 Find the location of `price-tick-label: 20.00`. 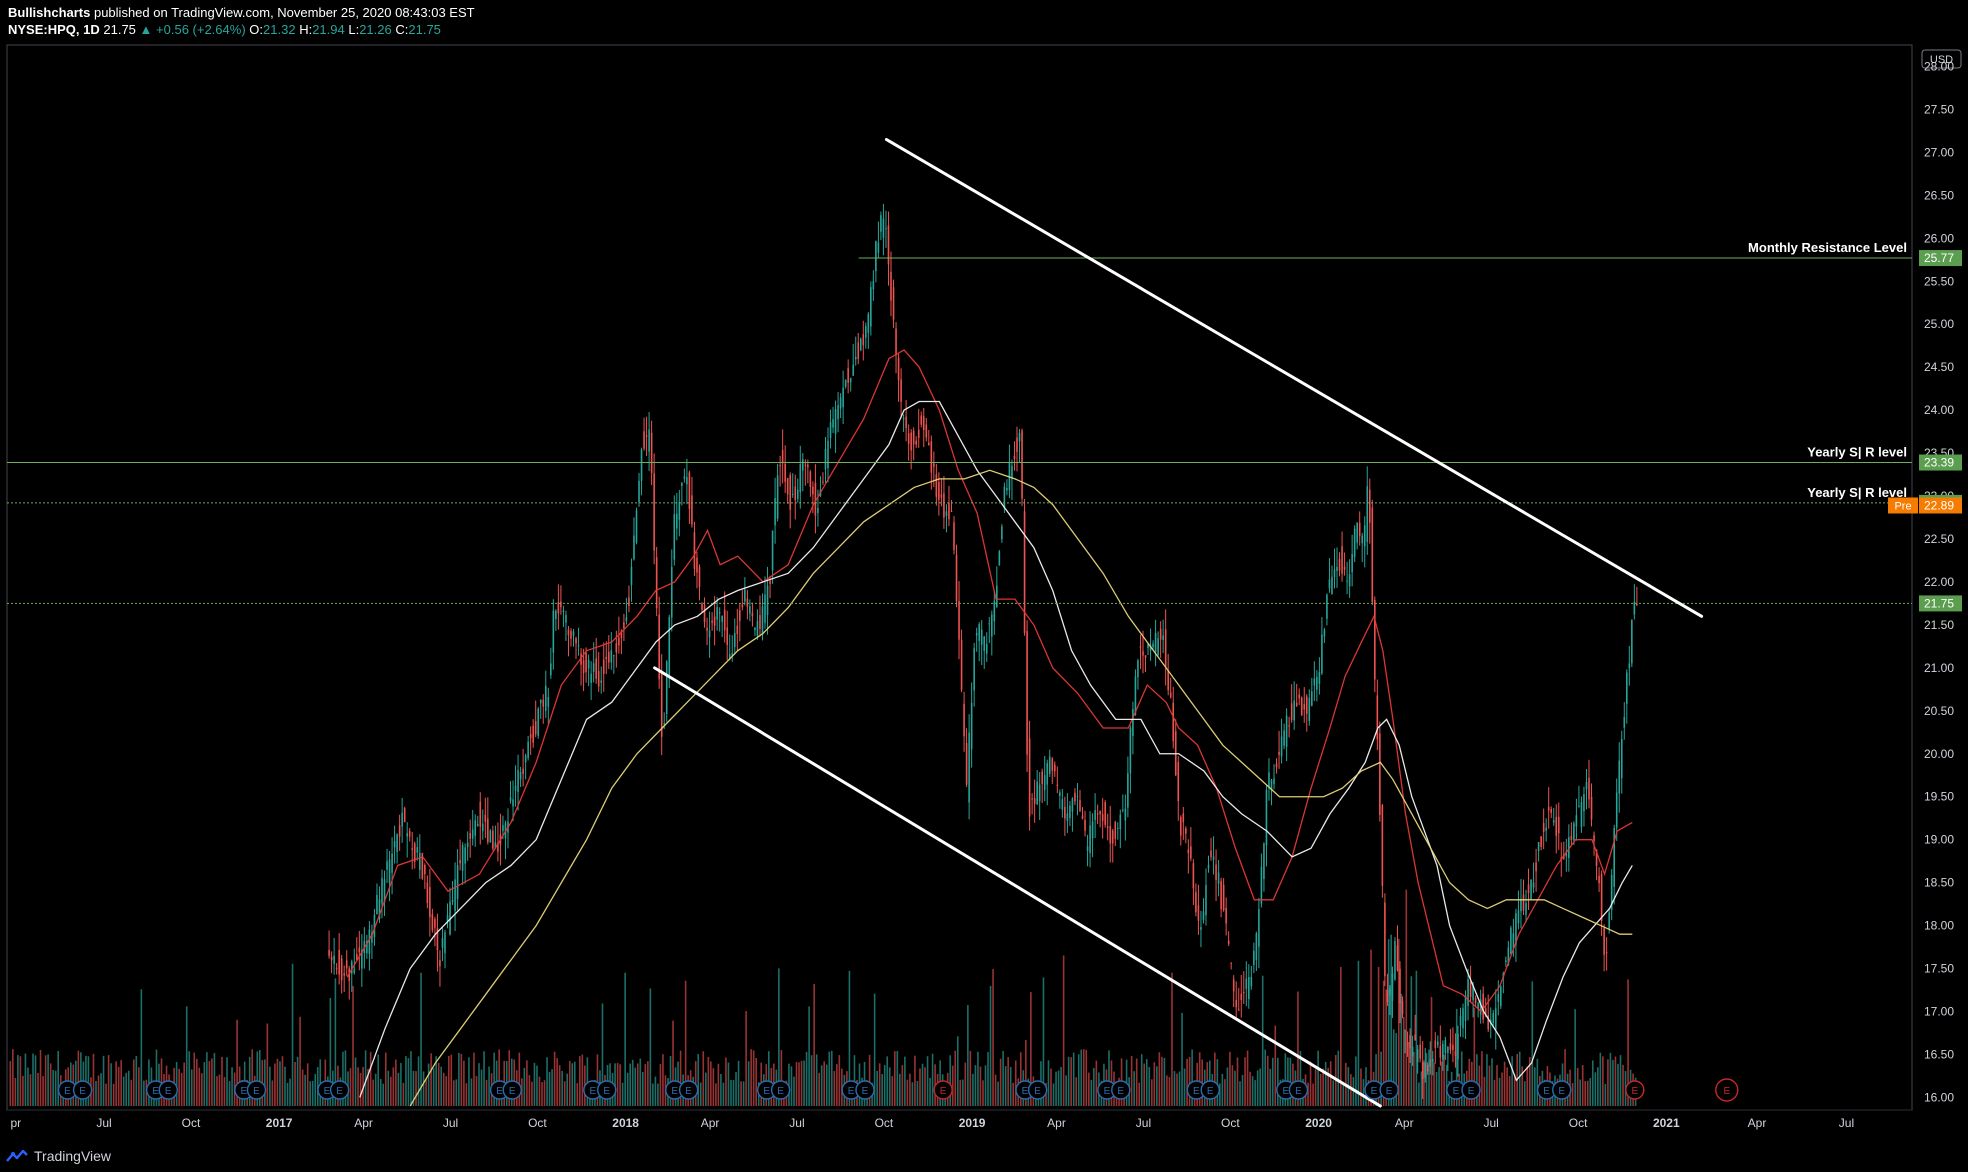

price-tick-label: 20.00 is located at coordinates (1939, 754).